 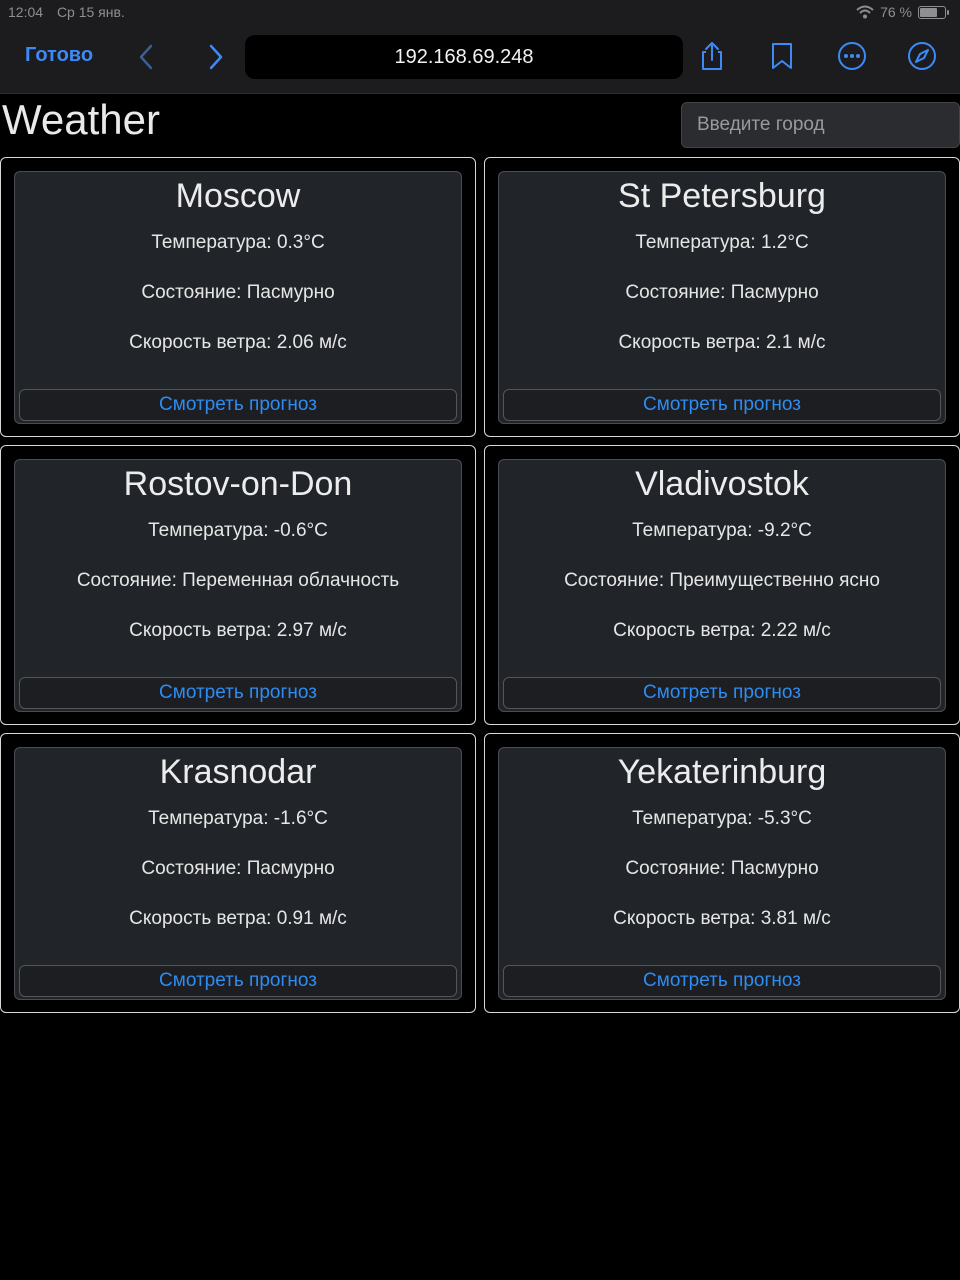 What do you see at coordinates (722, 530) in the screenshot?
I see `temperature-text: Температура: -9.2°C` at bounding box center [722, 530].